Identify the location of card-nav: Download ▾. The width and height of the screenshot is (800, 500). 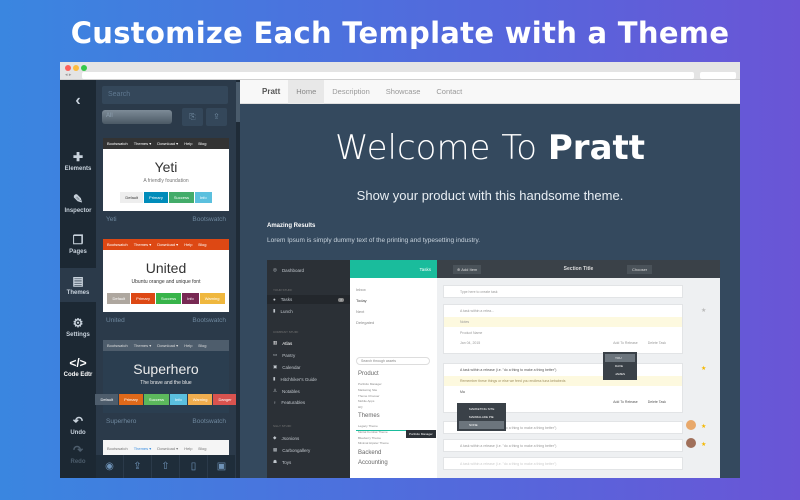
(168, 448).